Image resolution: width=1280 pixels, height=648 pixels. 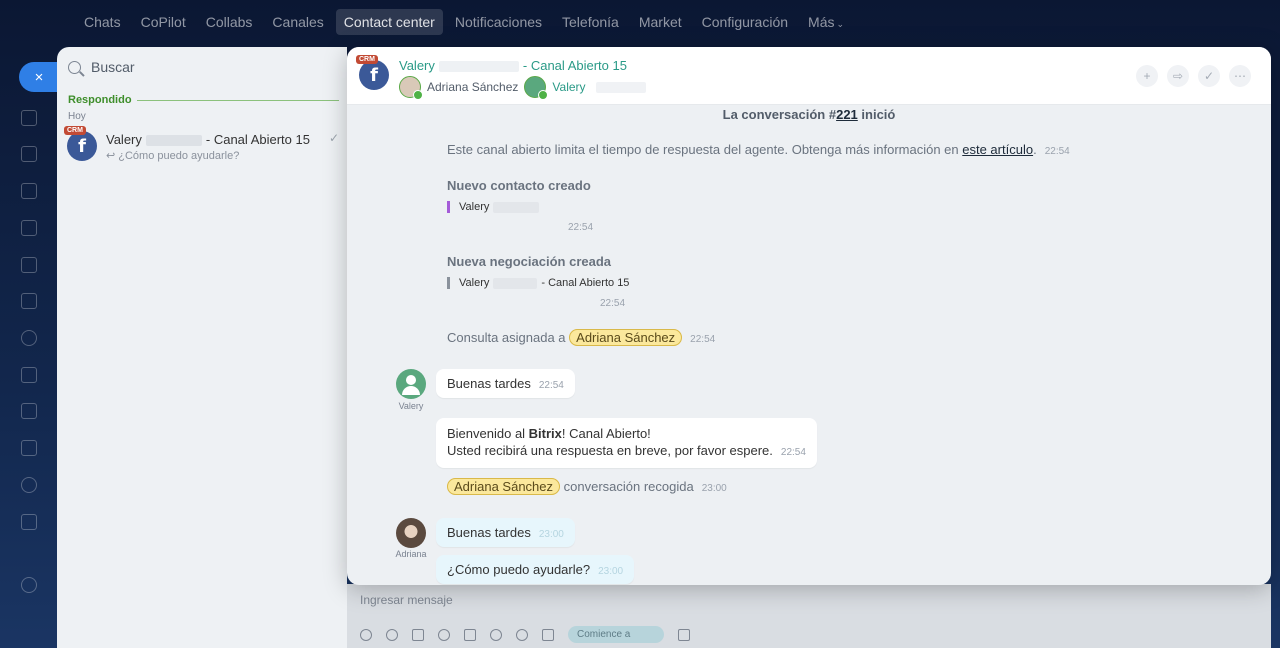 What do you see at coordinates (1240, 76) in the screenshot?
I see `more-icon: ⋯` at bounding box center [1240, 76].